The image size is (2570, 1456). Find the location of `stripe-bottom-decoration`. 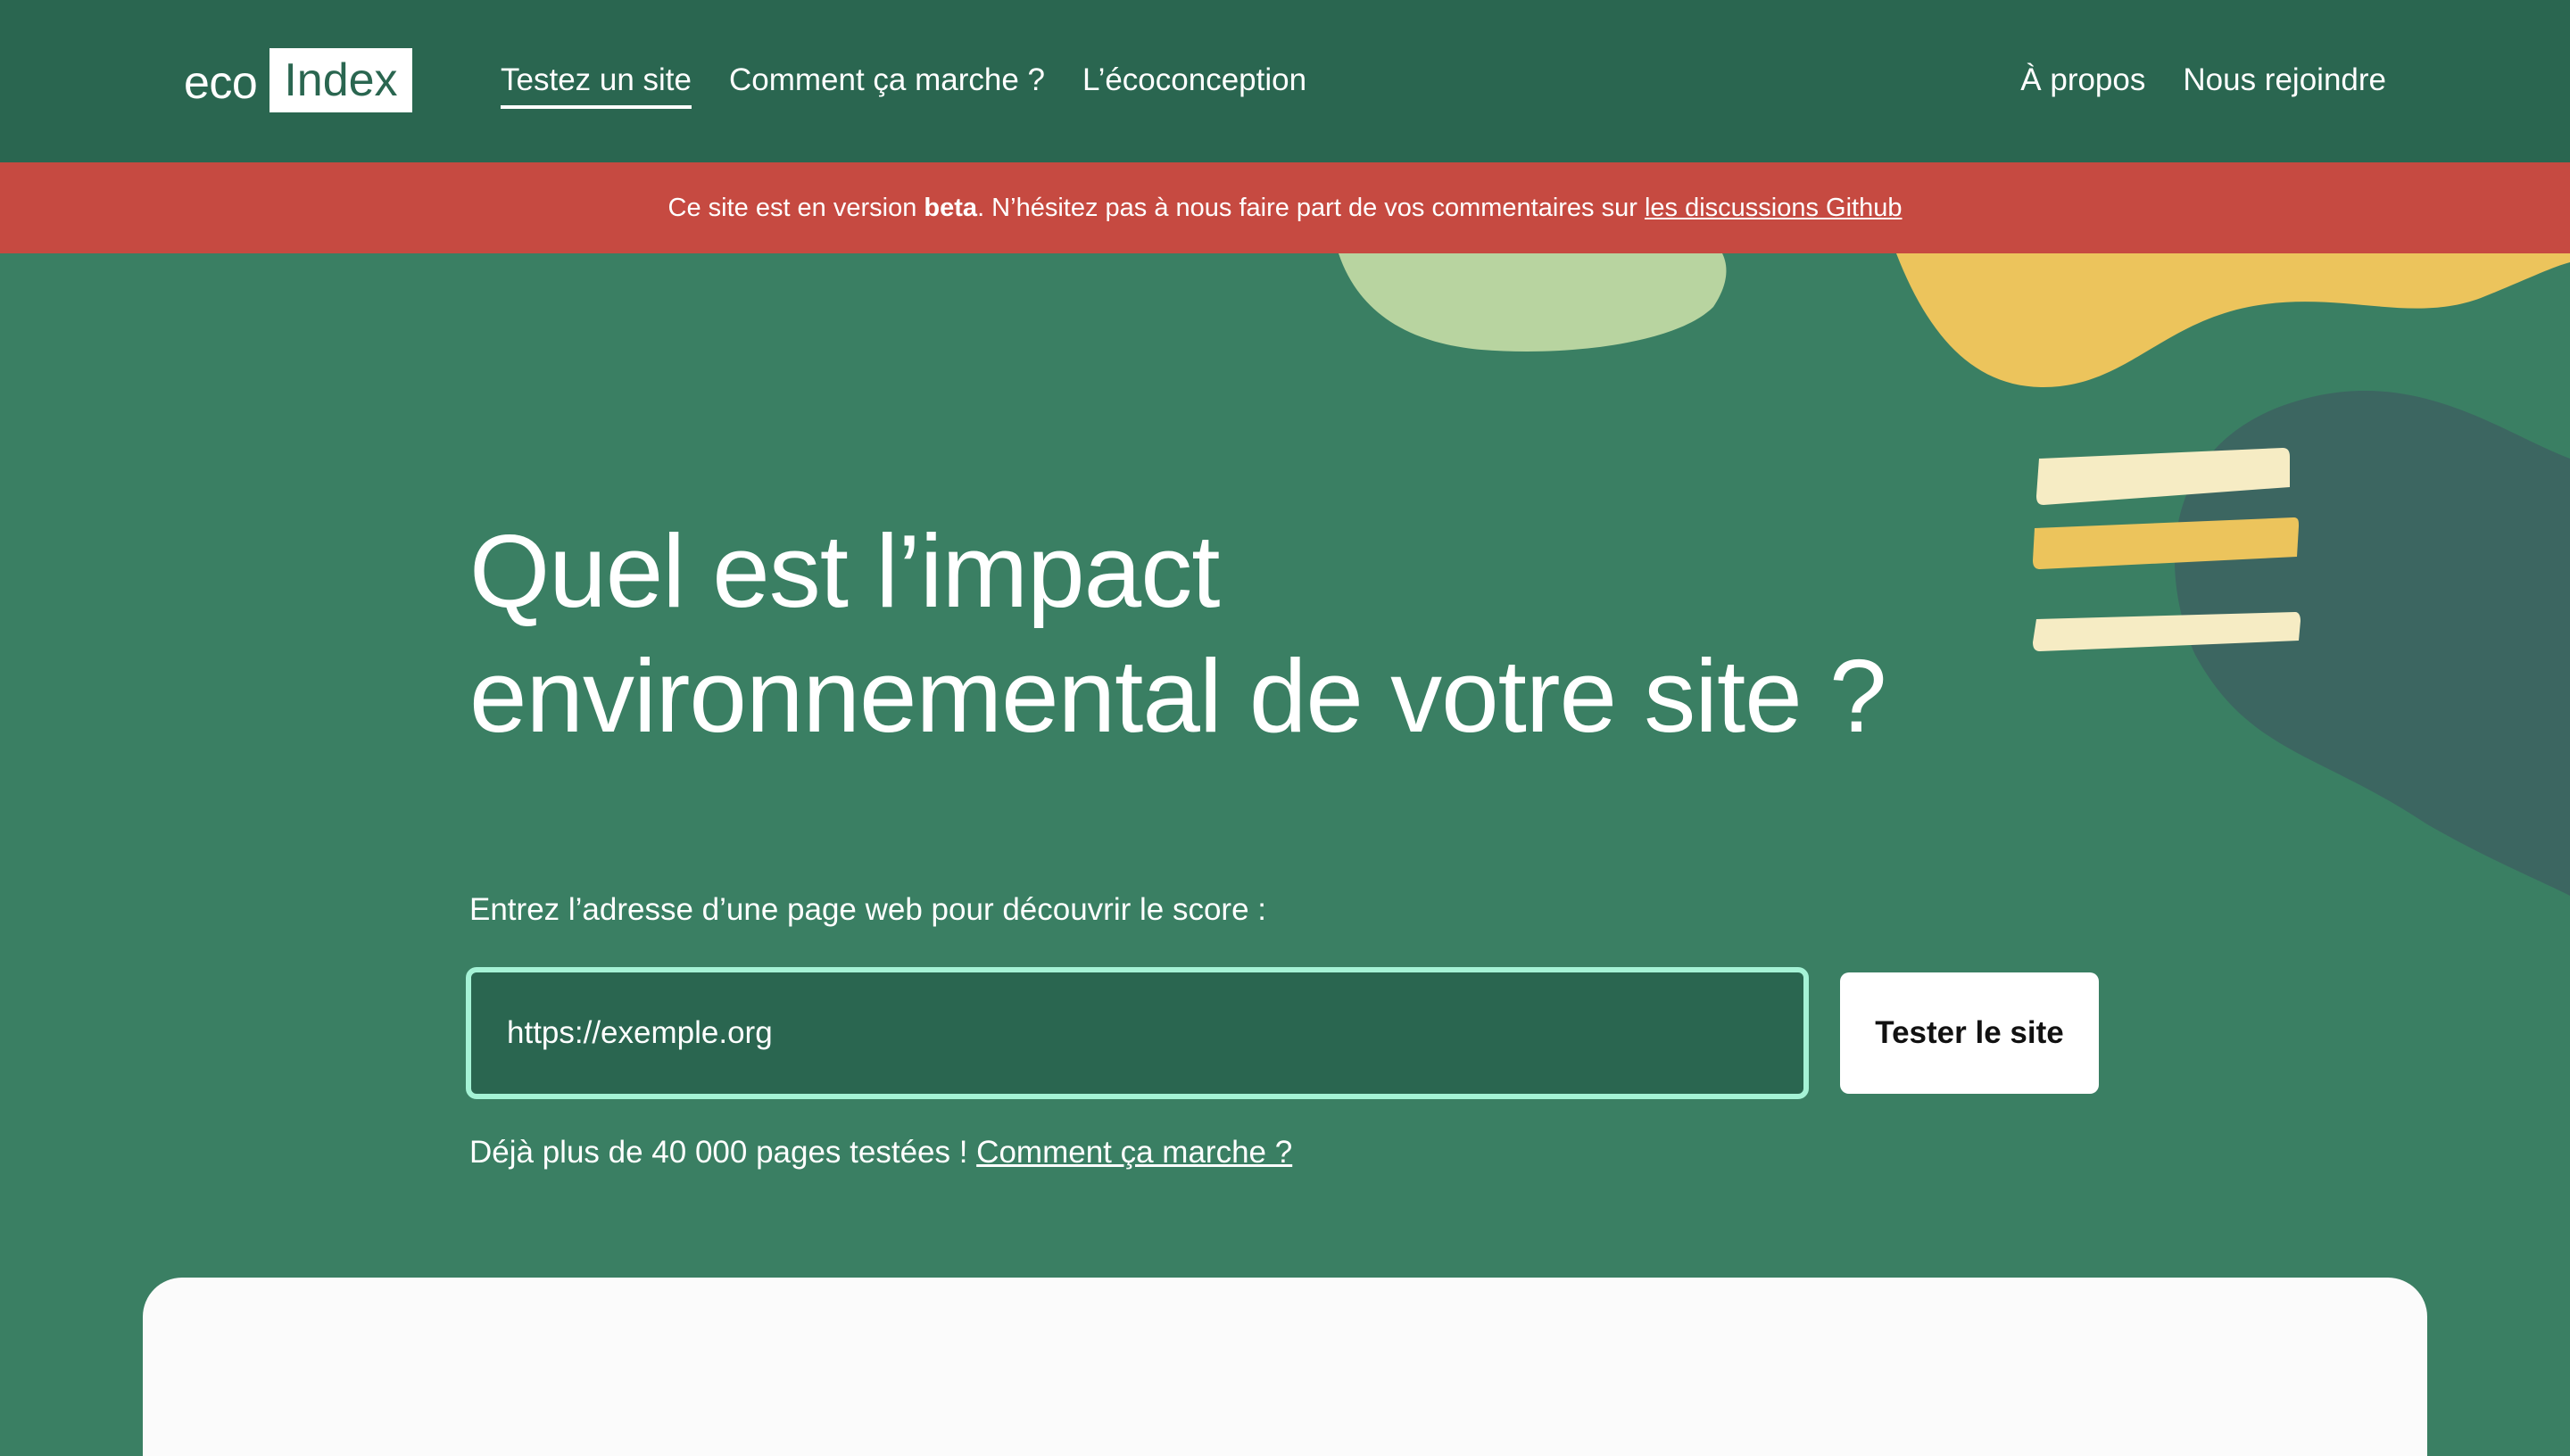

stripe-bottom-decoration is located at coordinates (2167, 631).